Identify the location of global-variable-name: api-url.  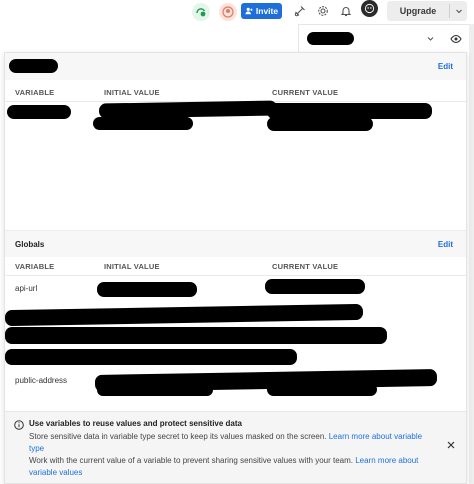
(26, 288).